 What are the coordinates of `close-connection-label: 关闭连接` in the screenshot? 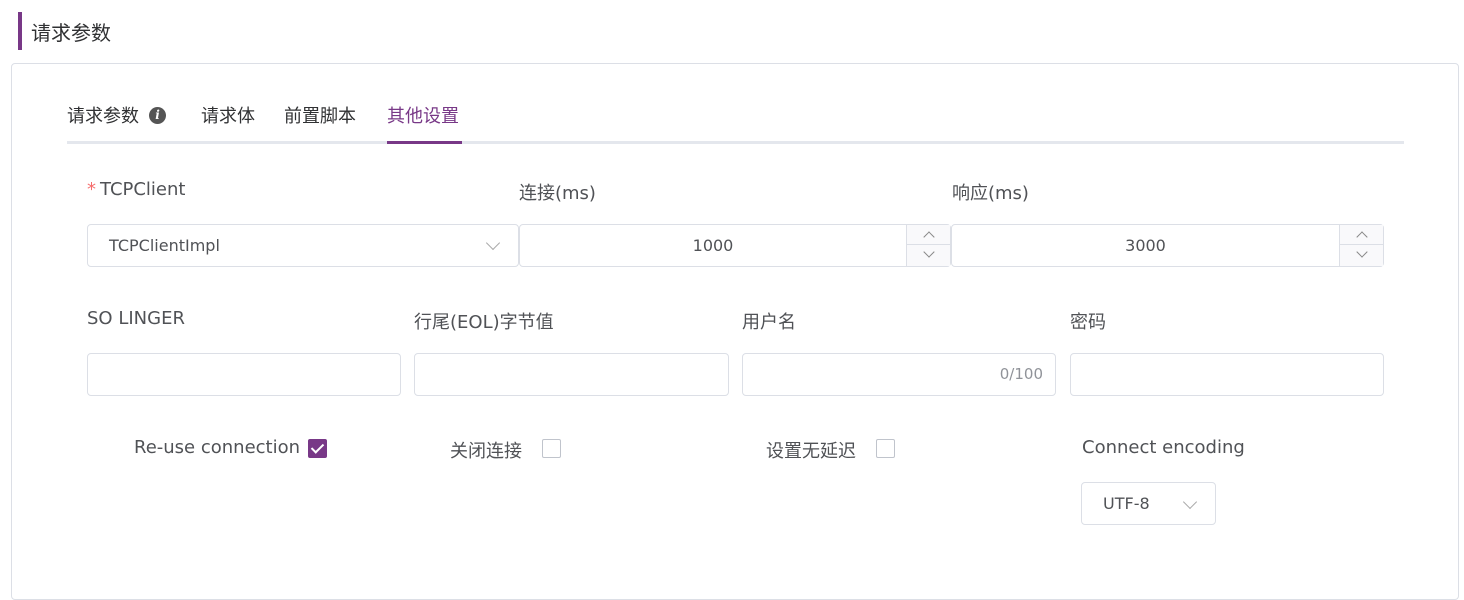 It's located at (486, 451).